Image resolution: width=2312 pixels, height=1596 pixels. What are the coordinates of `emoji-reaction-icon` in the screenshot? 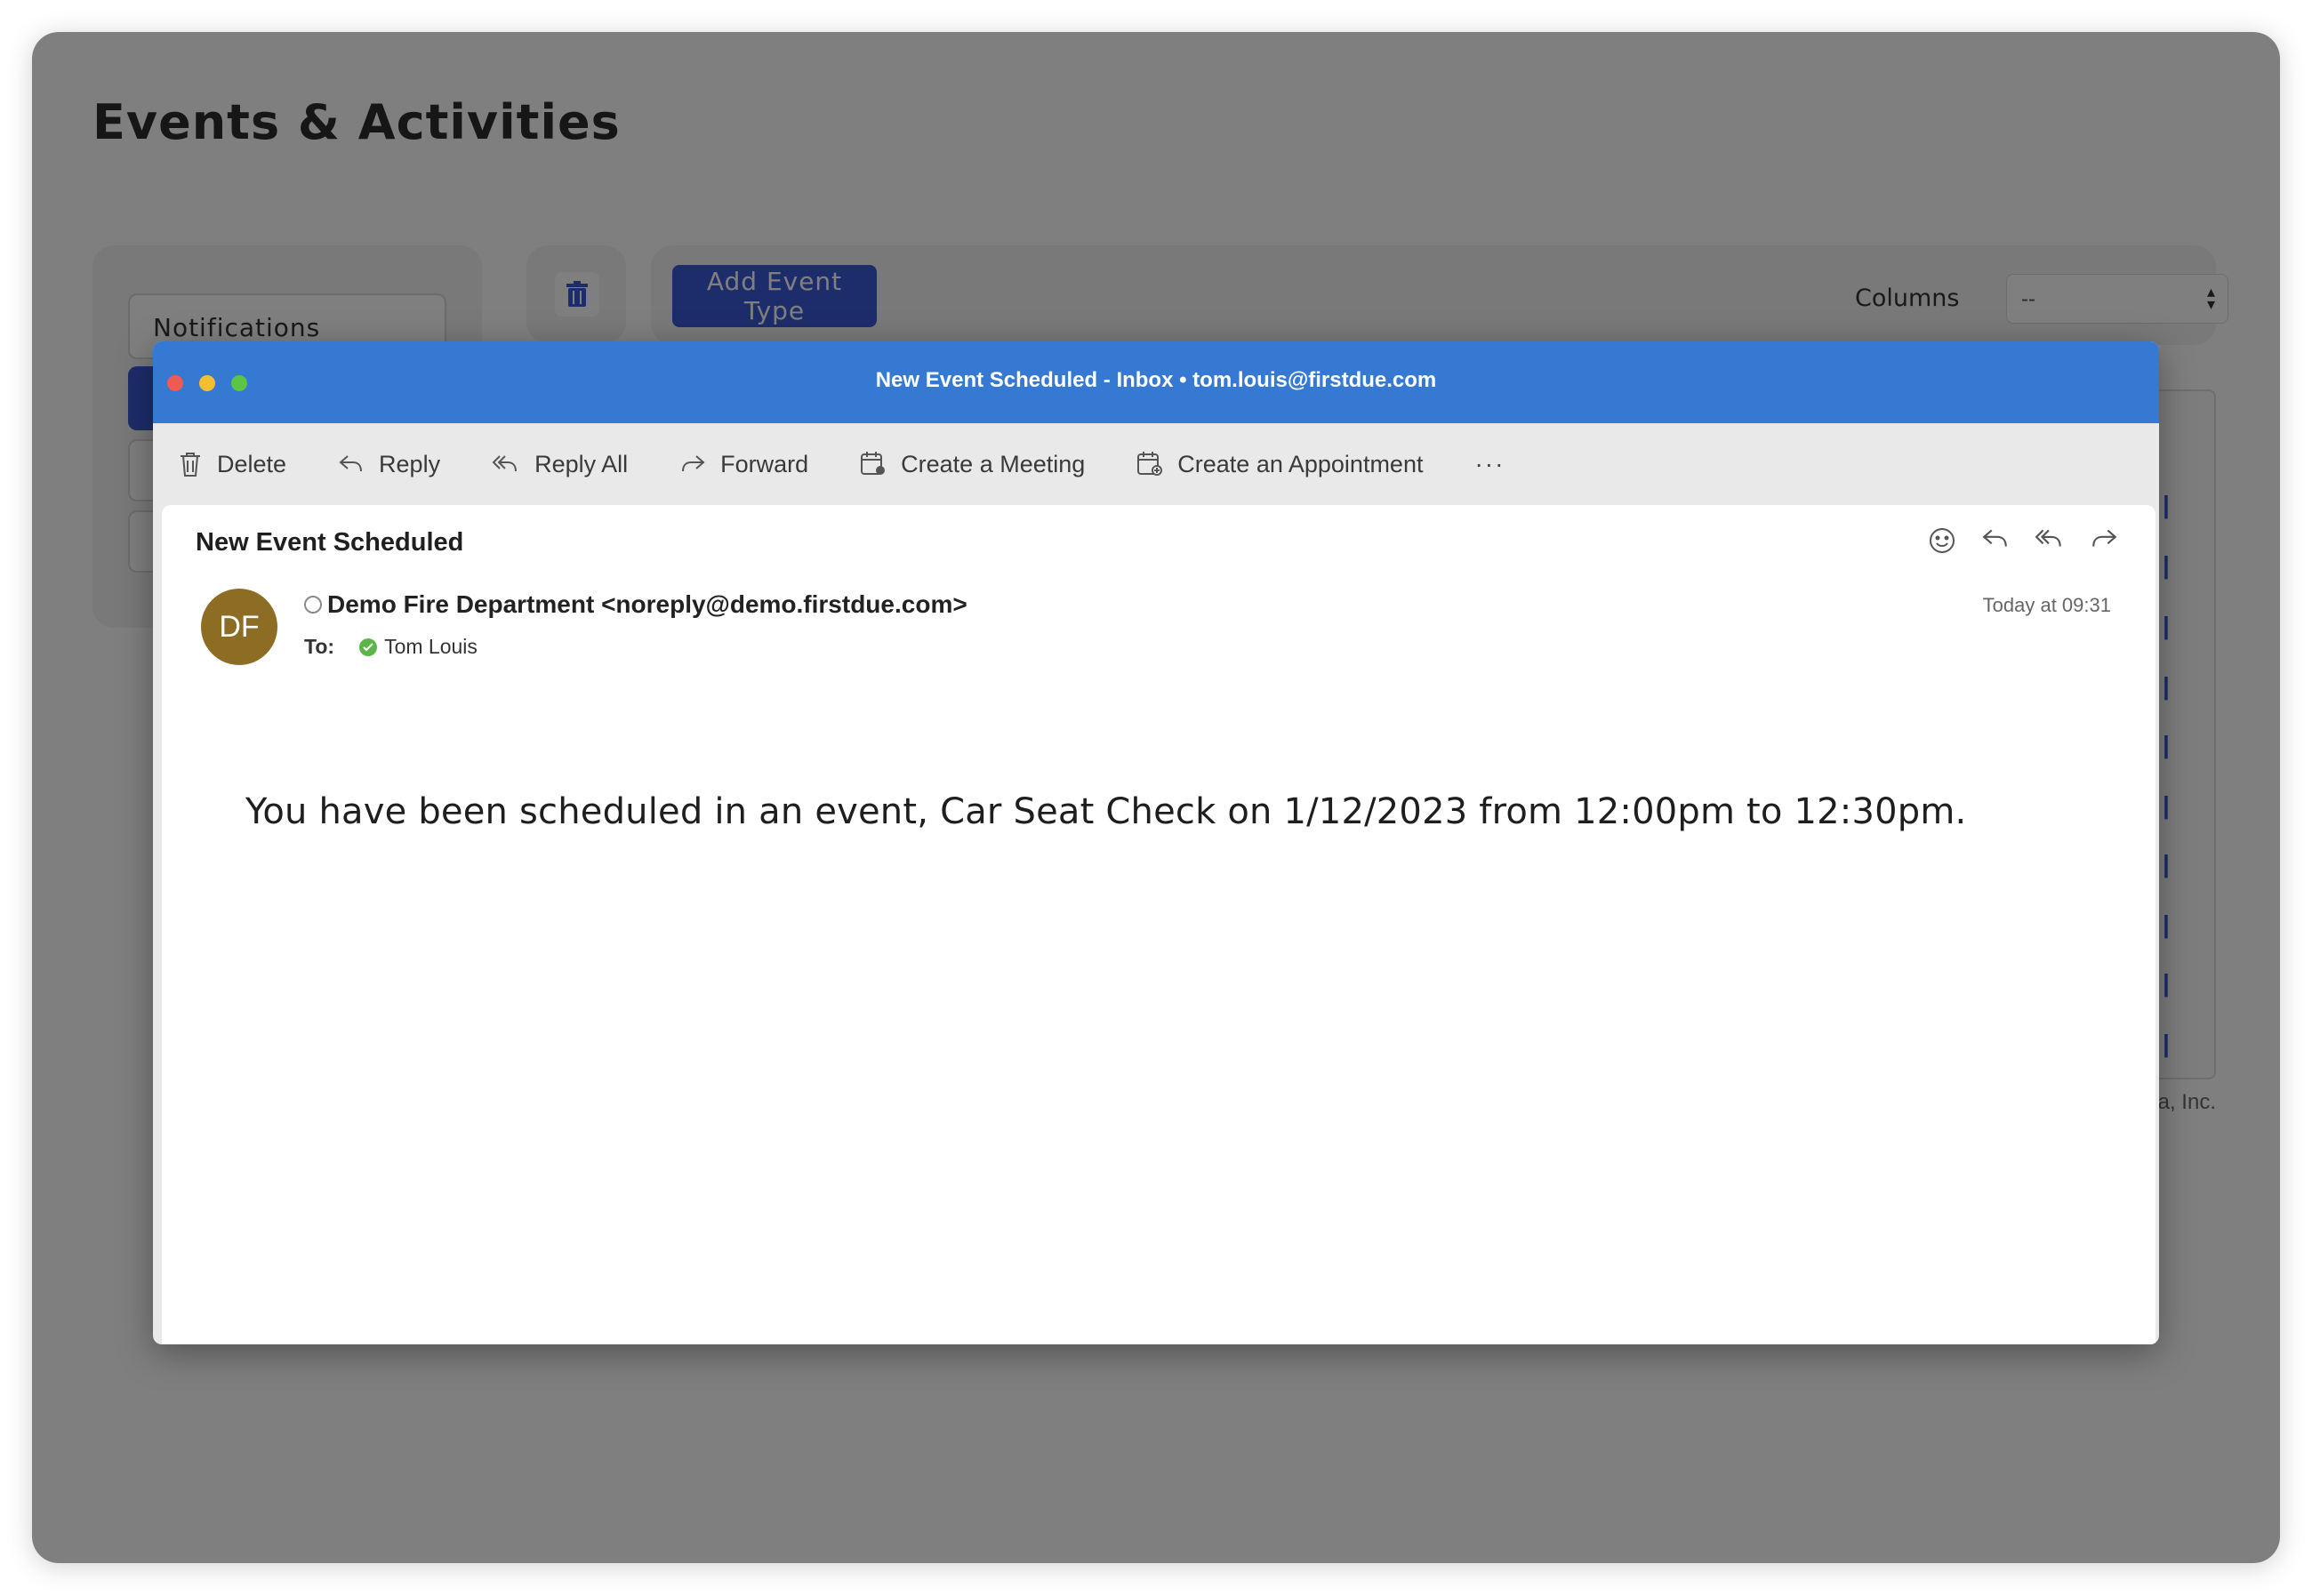 It's located at (1942, 540).